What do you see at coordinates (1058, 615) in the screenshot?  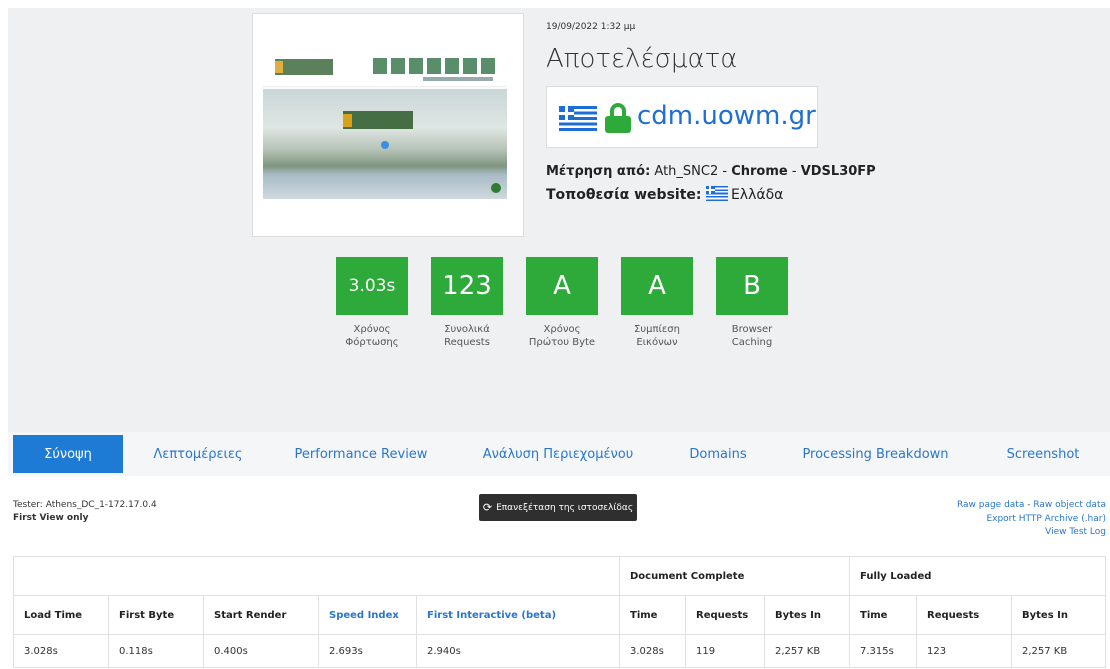 I see `col-full-bytes: Bytes In` at bounding box center [1058, 615].